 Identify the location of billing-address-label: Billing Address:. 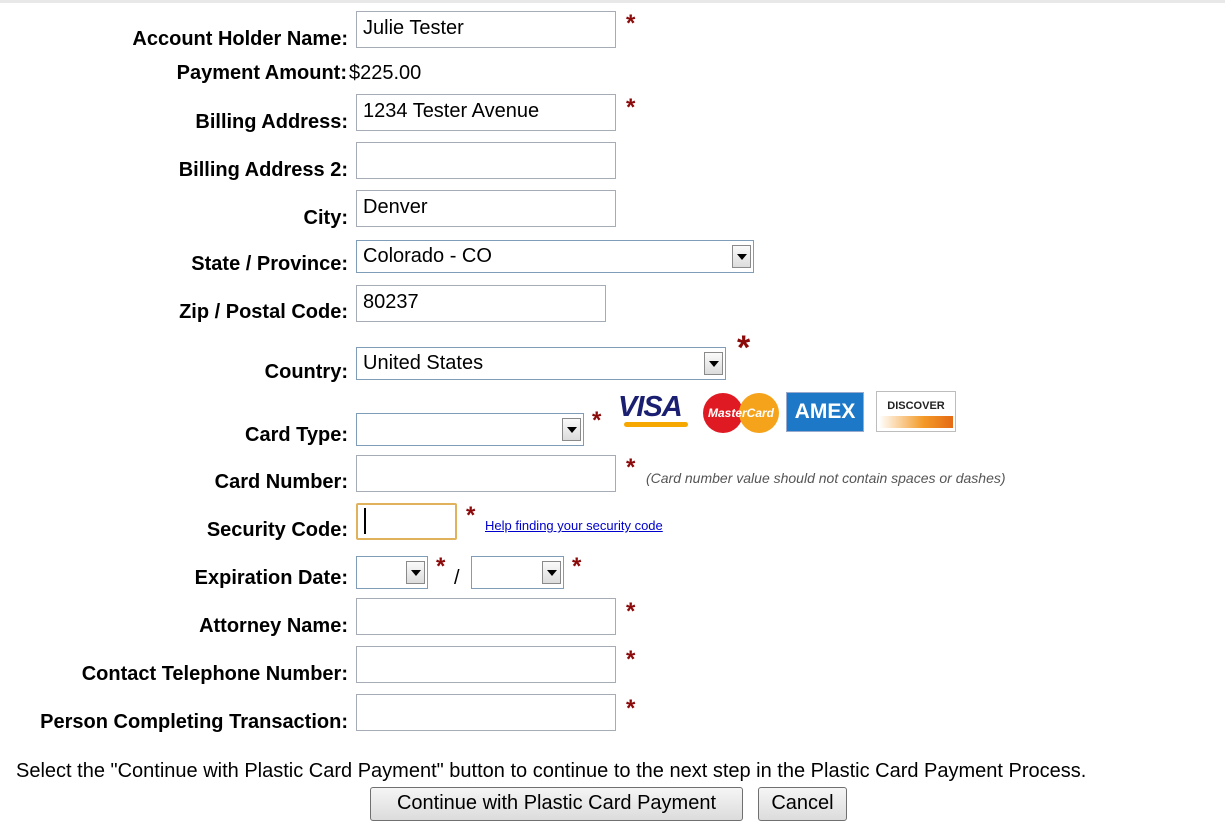
(271, 122).